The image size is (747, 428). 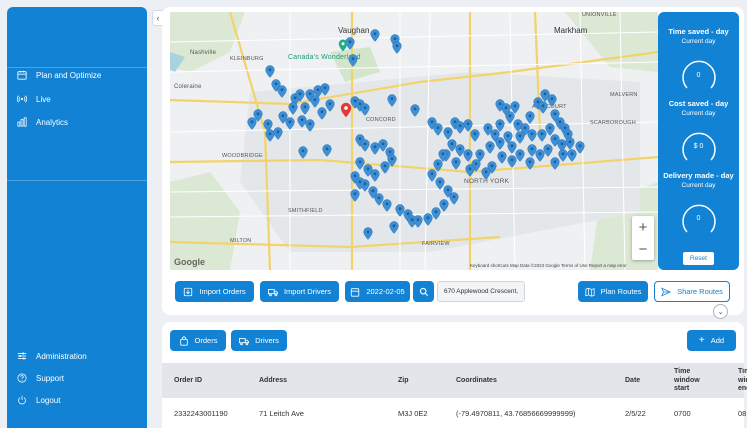 What do you see at coordinates (621, 291) in the screenshot?
I see `plan-routes-label: Plan Routes` at bounding box center [621, 291].